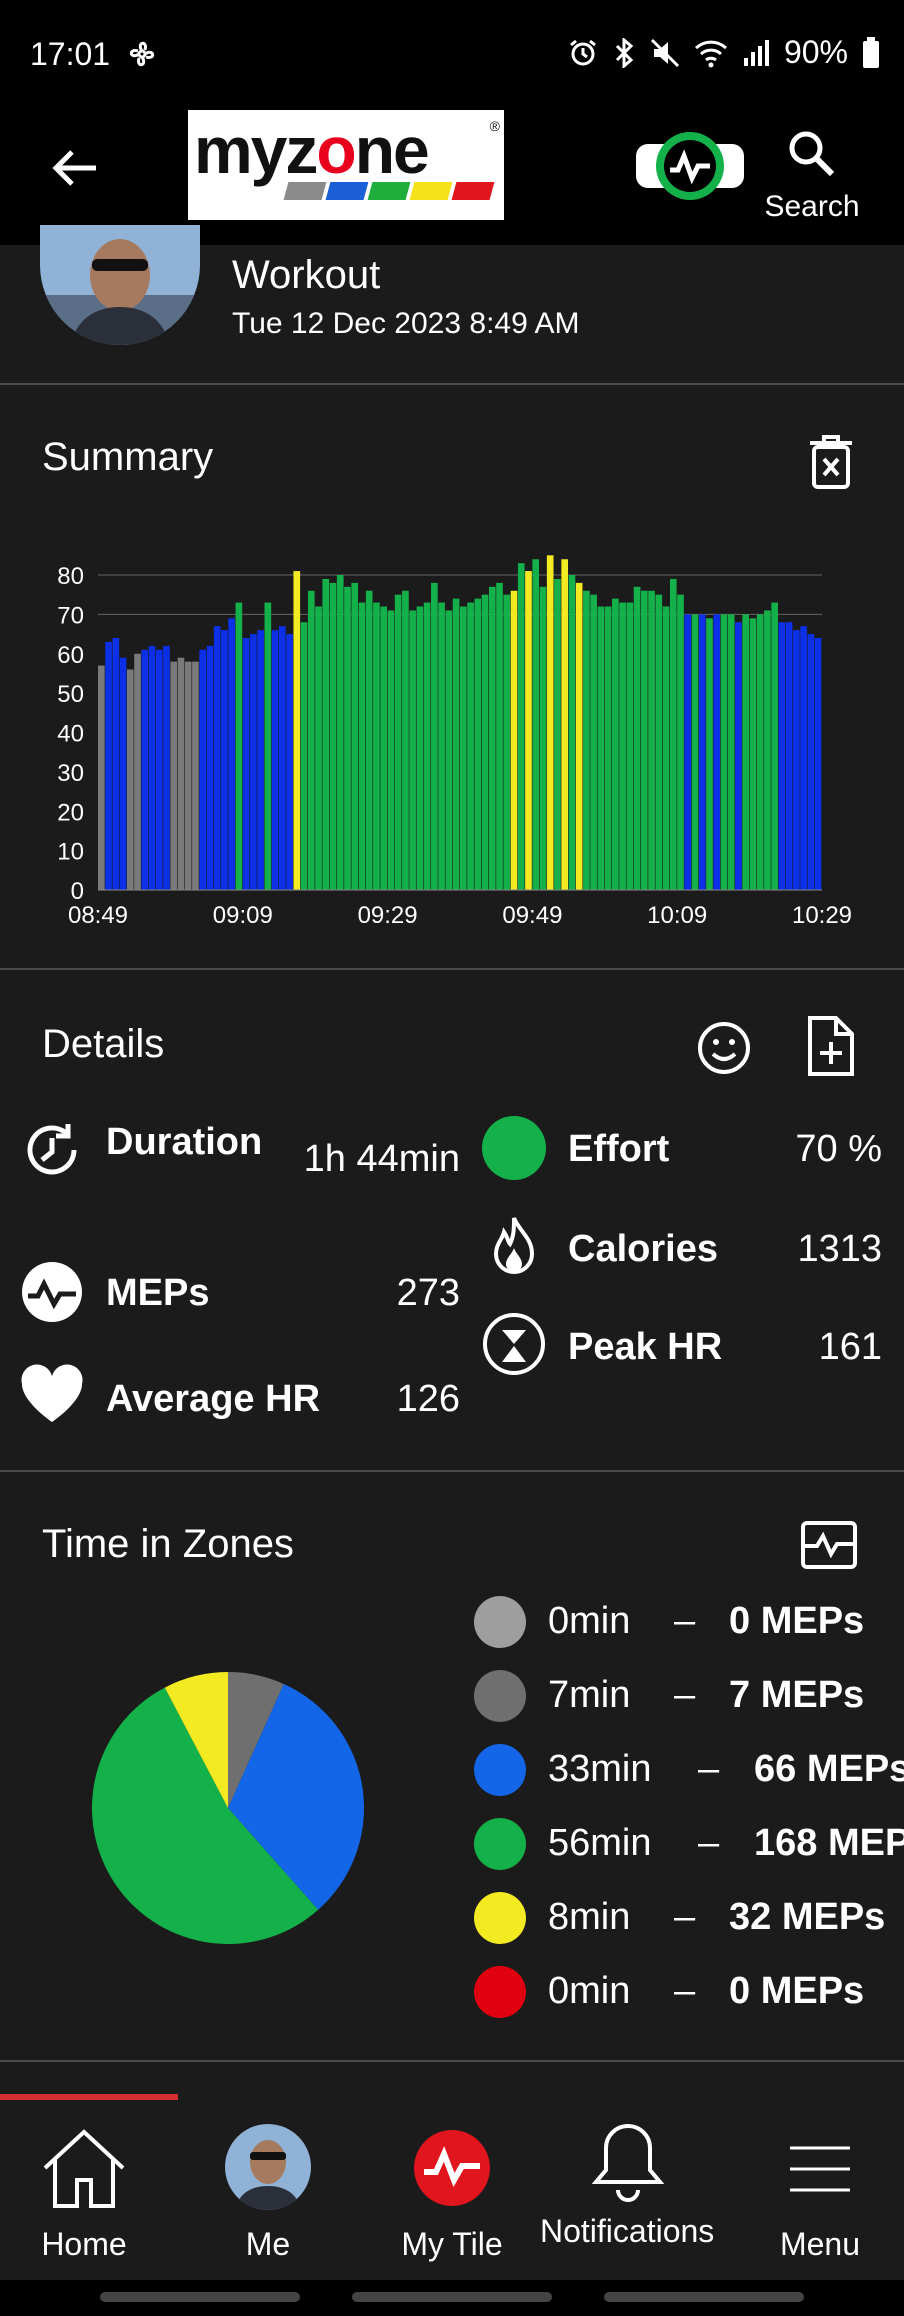  What do you see at coordinates (724, 1048) in the screenshot?
I see `smiley-icon` at bounding box center [724, 1048].